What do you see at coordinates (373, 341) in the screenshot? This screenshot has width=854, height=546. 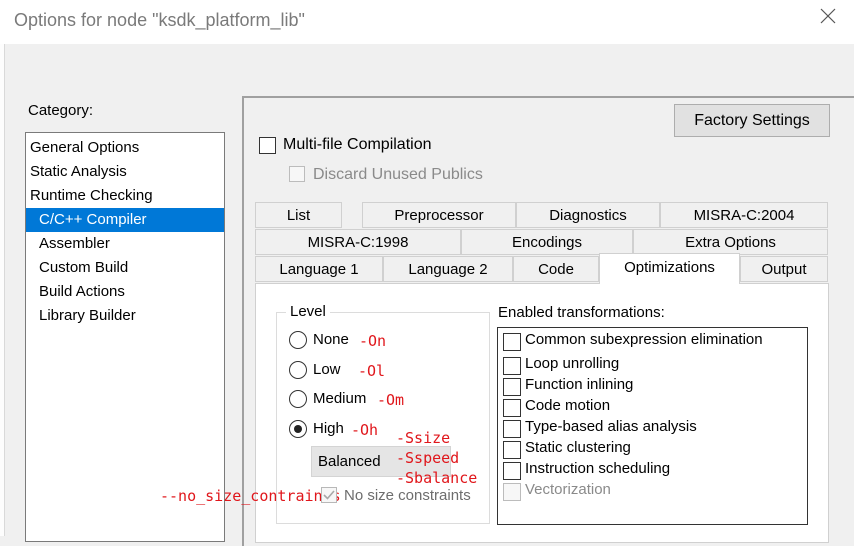 I see `level-none-flag-annotation: -On` at bounding box center [373, 341].